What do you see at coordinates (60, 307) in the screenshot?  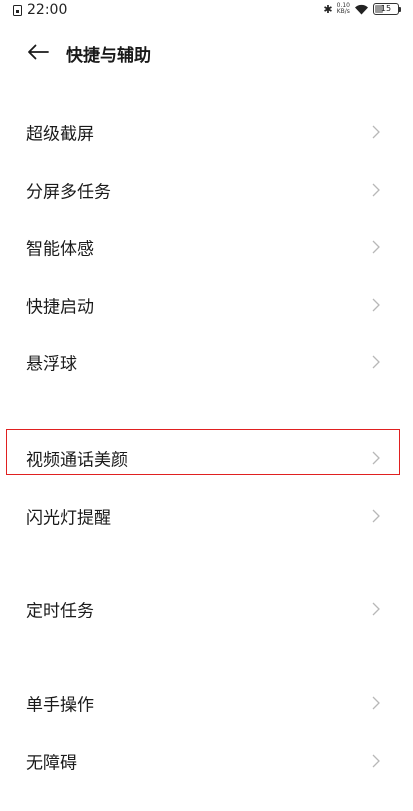 I see `list-item-label: 快捷启动` at bounding box center [60, 307].